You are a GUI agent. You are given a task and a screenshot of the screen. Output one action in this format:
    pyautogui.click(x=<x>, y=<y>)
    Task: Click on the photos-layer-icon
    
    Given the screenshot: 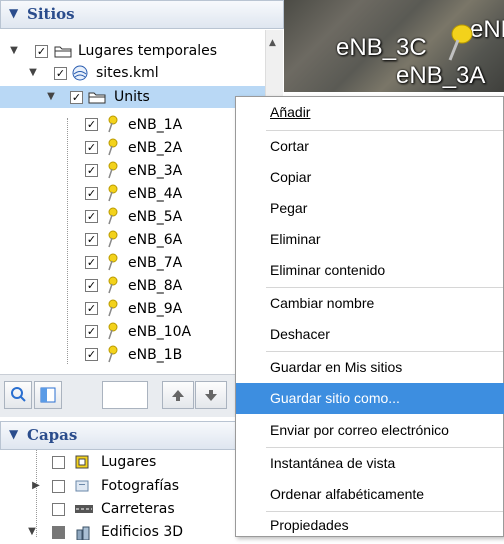 What is the action you would take?
    pyautogui.click(x=82, y=486)
    